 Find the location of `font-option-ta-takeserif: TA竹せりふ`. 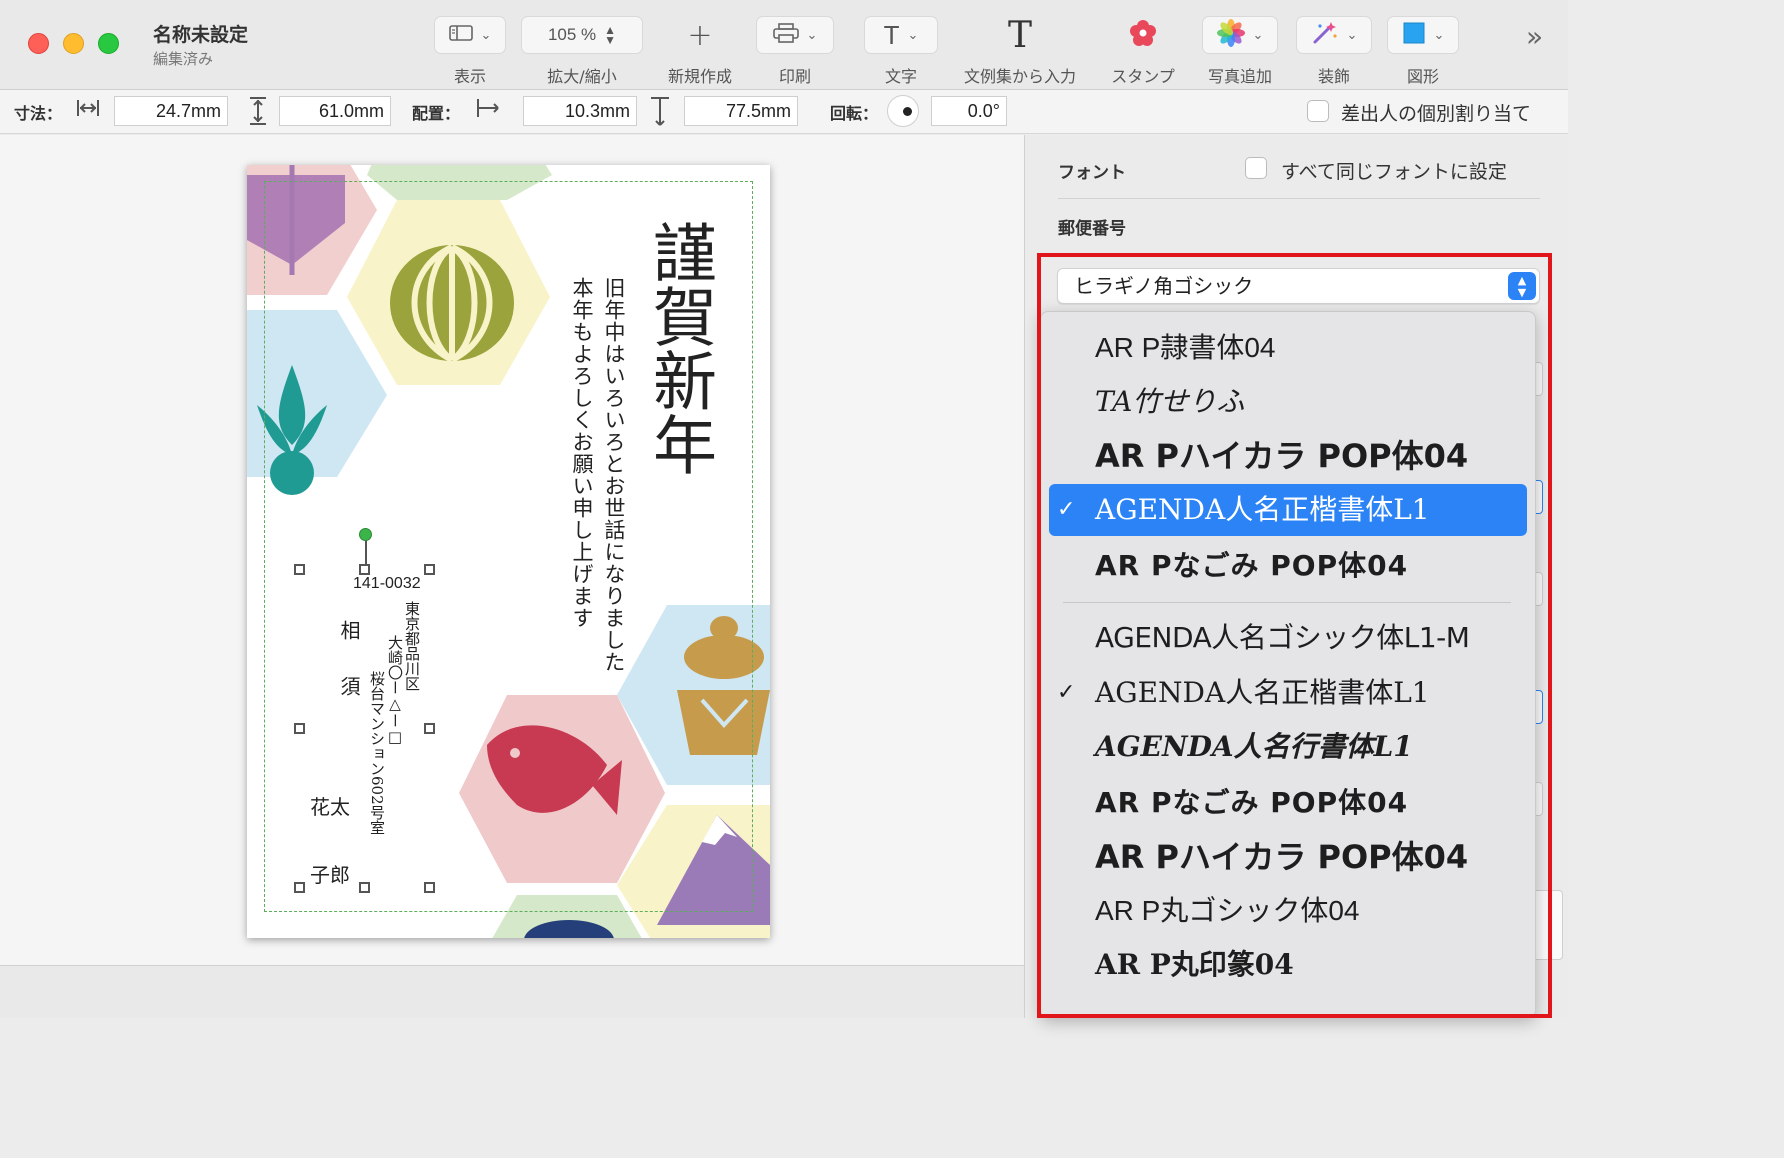

font-option-ta-takeserif: TA竹せりふ is located at coordinates (1288, 402).